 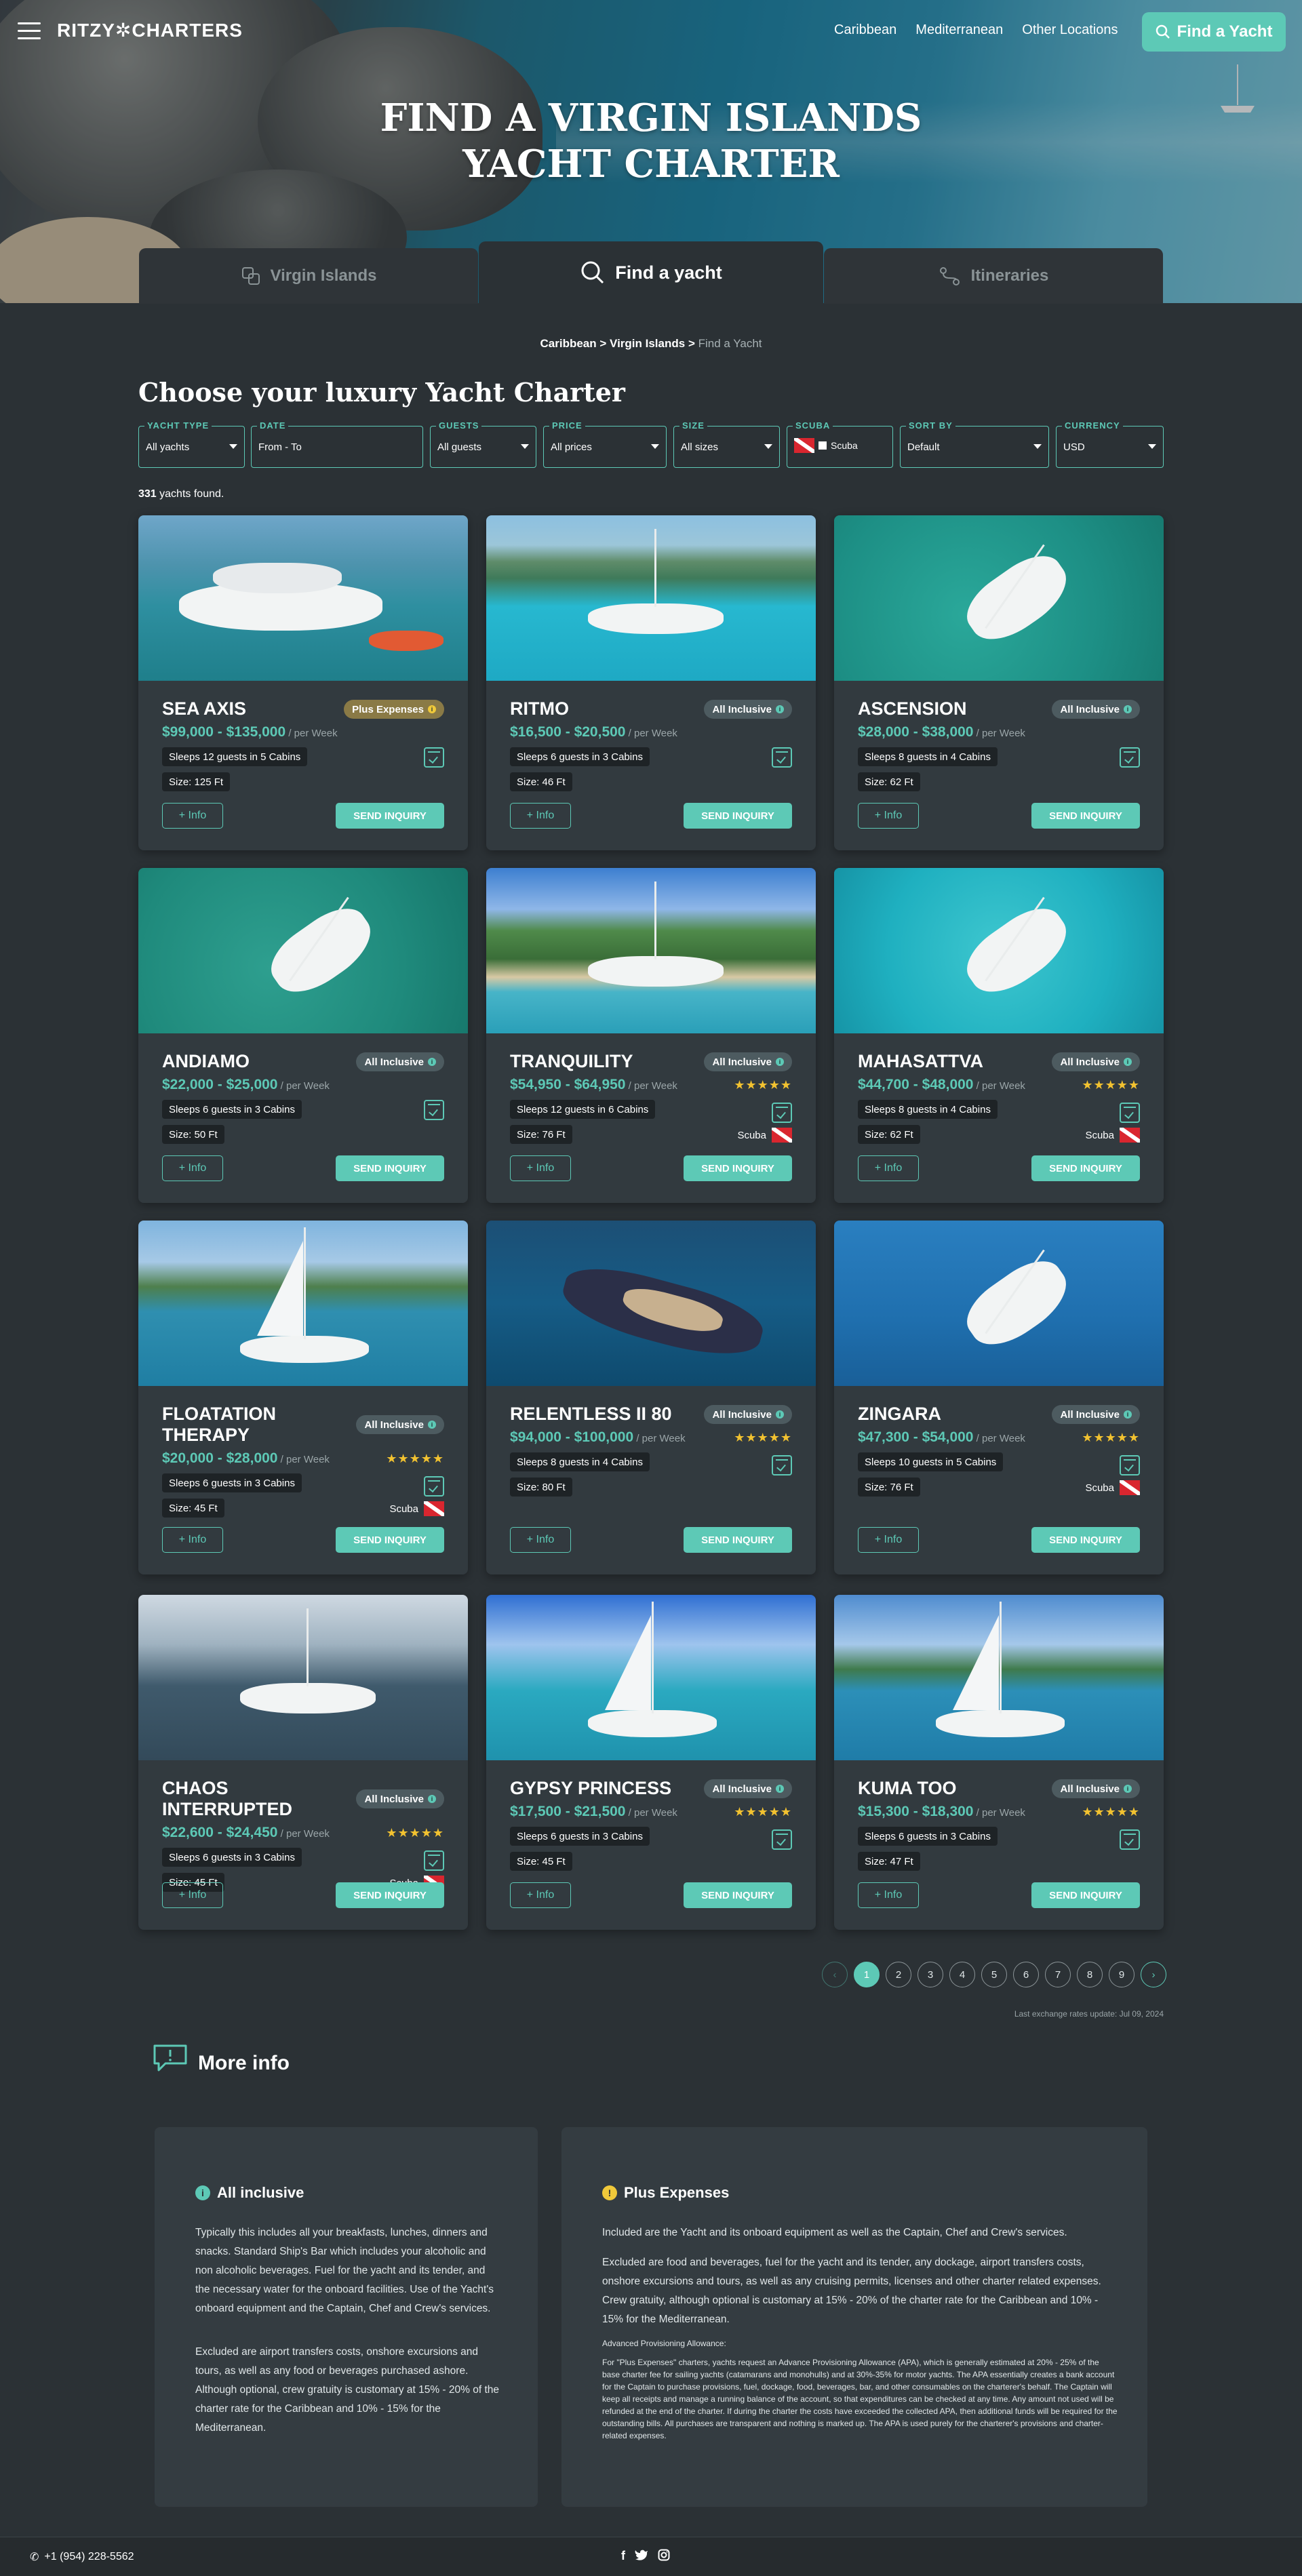 What do you see at coordinates (253, 1425) in the screenshot?
I see `yacht-name: FLOATATION THERAPY` at bounding box center [253, 1425].